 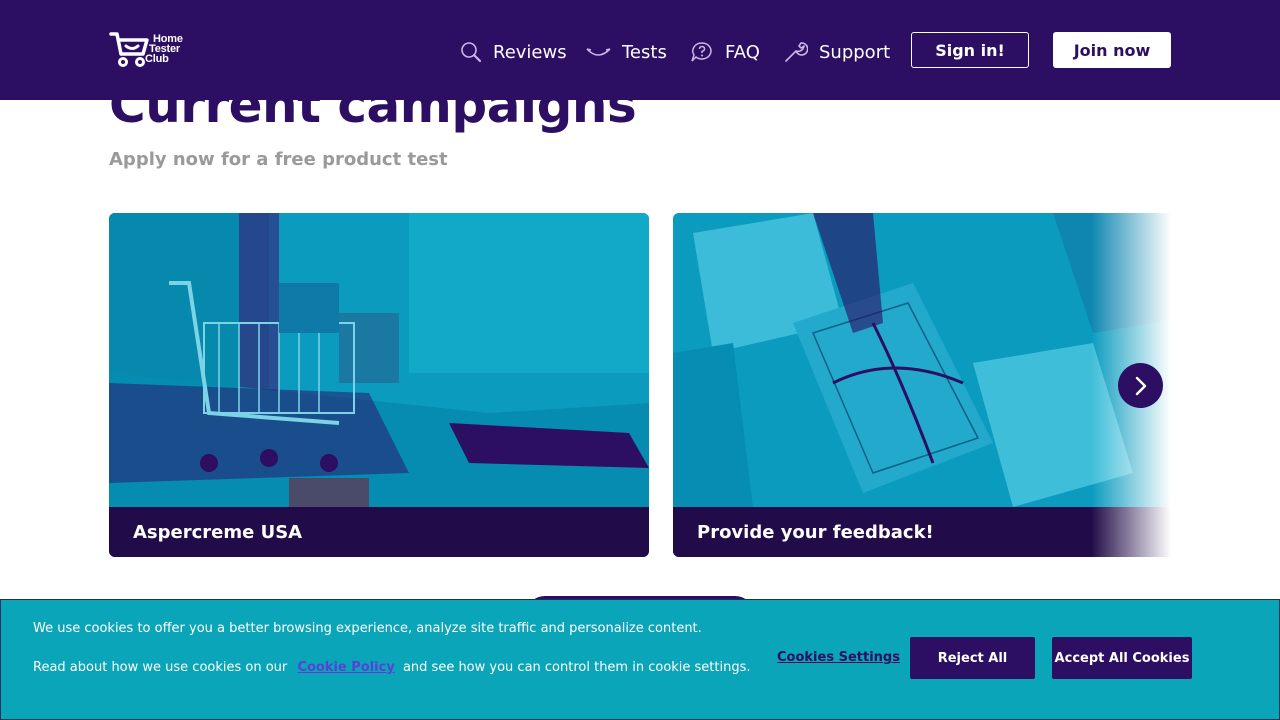 What do you see at coordinates (972, 658) in the screenshot?
I see `reject-all-button: Reject All` at bounding box center [972, 658].